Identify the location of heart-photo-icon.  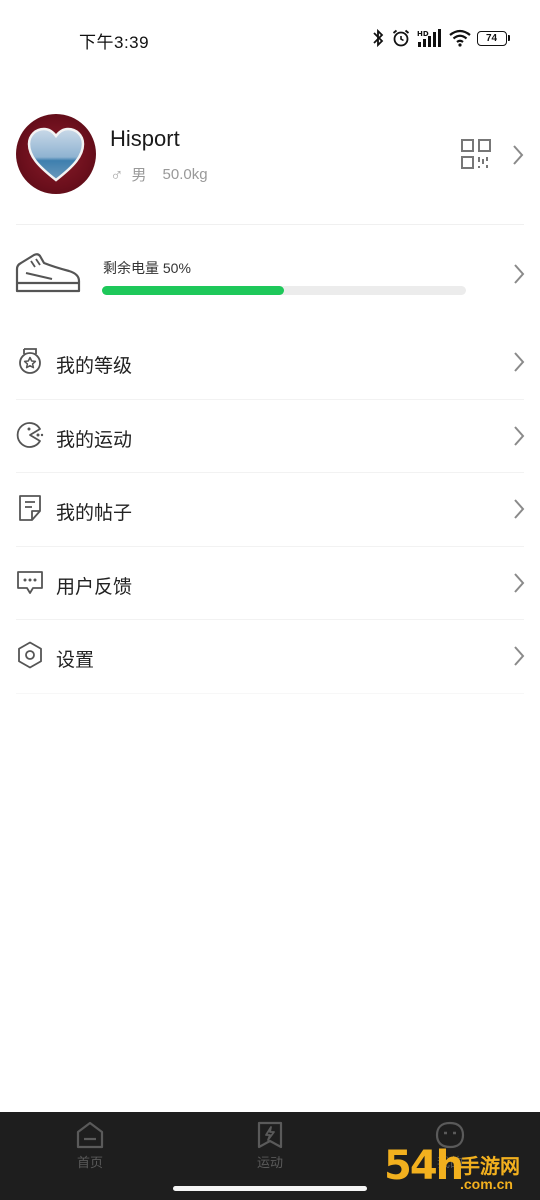
(56, 154).